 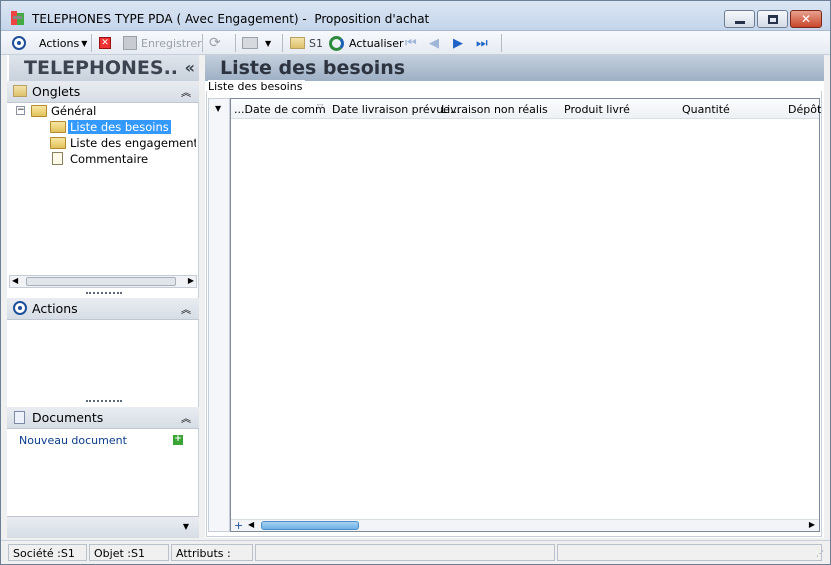 I want to click on status-bar: Société :S1 Objet :S1 Attributs : ⋰, so click(x=415, y=552).